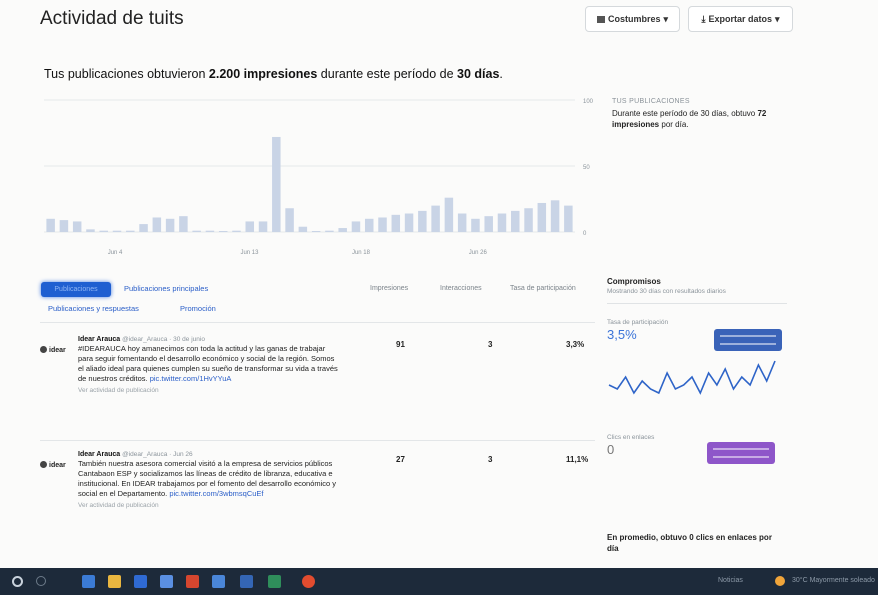  Describe the element at coordinates (114, 581) in the screenshot. I see `file-explorer-icon` at that location.